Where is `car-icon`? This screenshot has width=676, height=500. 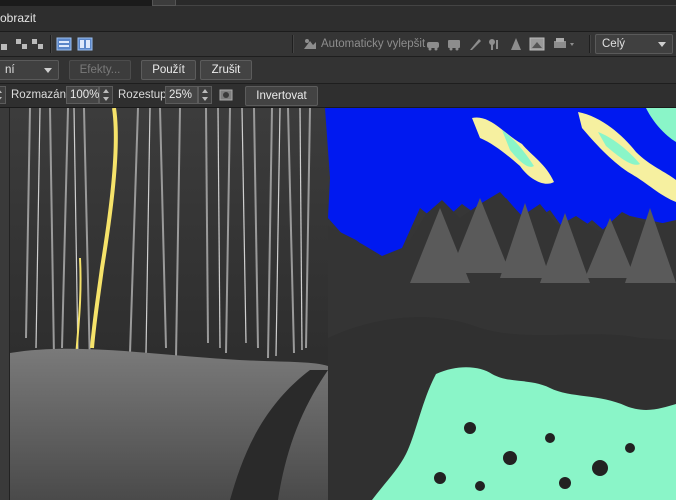 car-icon is located at coordinates (433, 44).